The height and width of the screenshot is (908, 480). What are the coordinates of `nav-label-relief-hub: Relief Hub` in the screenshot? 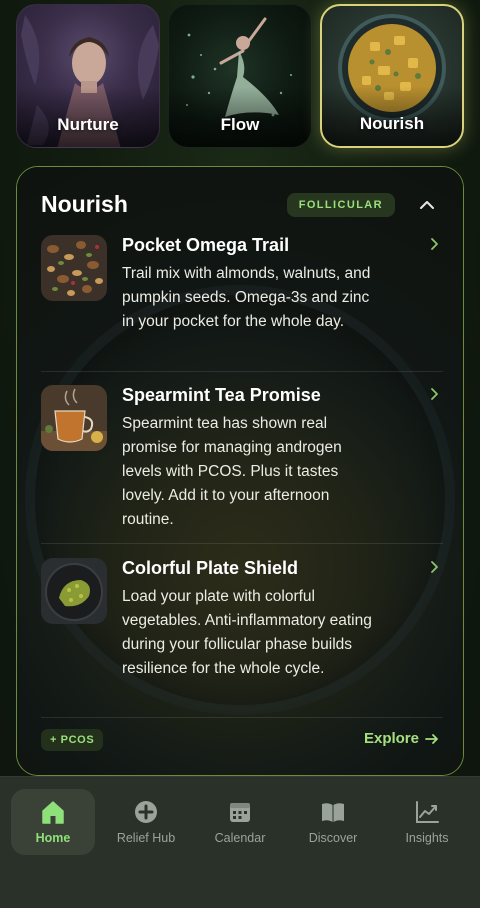 It's located at (146, 838).